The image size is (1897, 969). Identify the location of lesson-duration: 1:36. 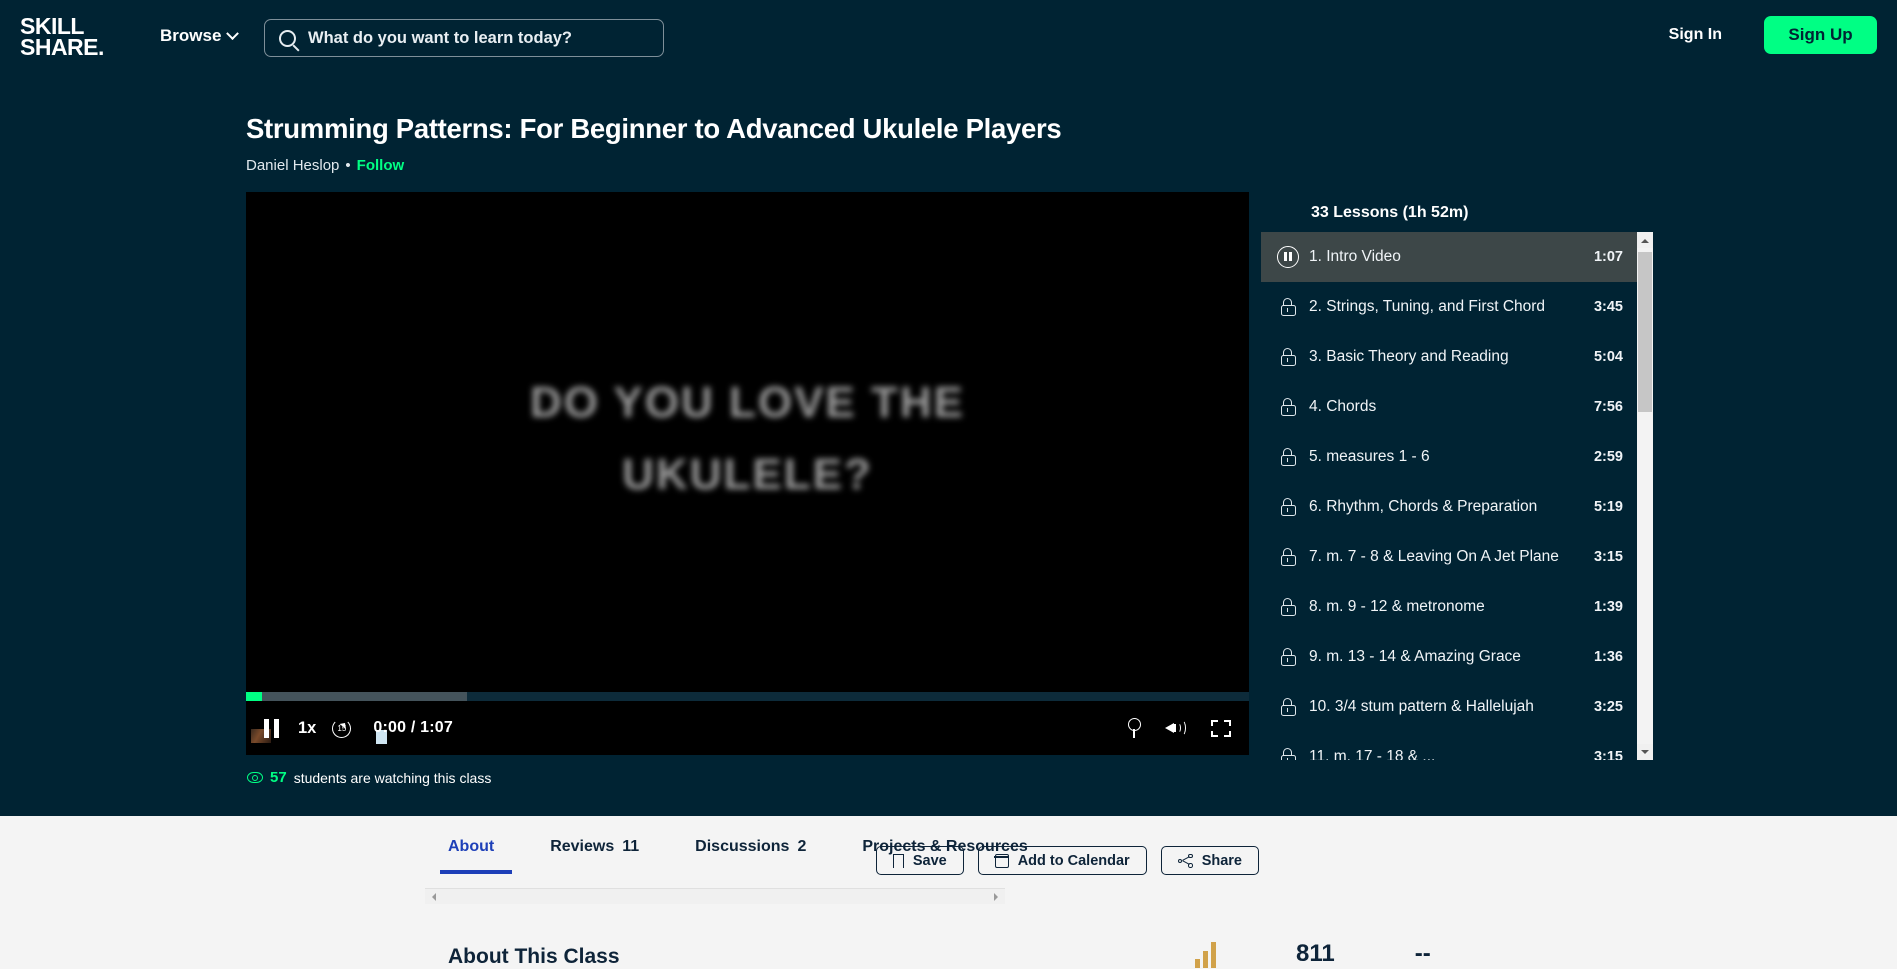
(1608, 657).